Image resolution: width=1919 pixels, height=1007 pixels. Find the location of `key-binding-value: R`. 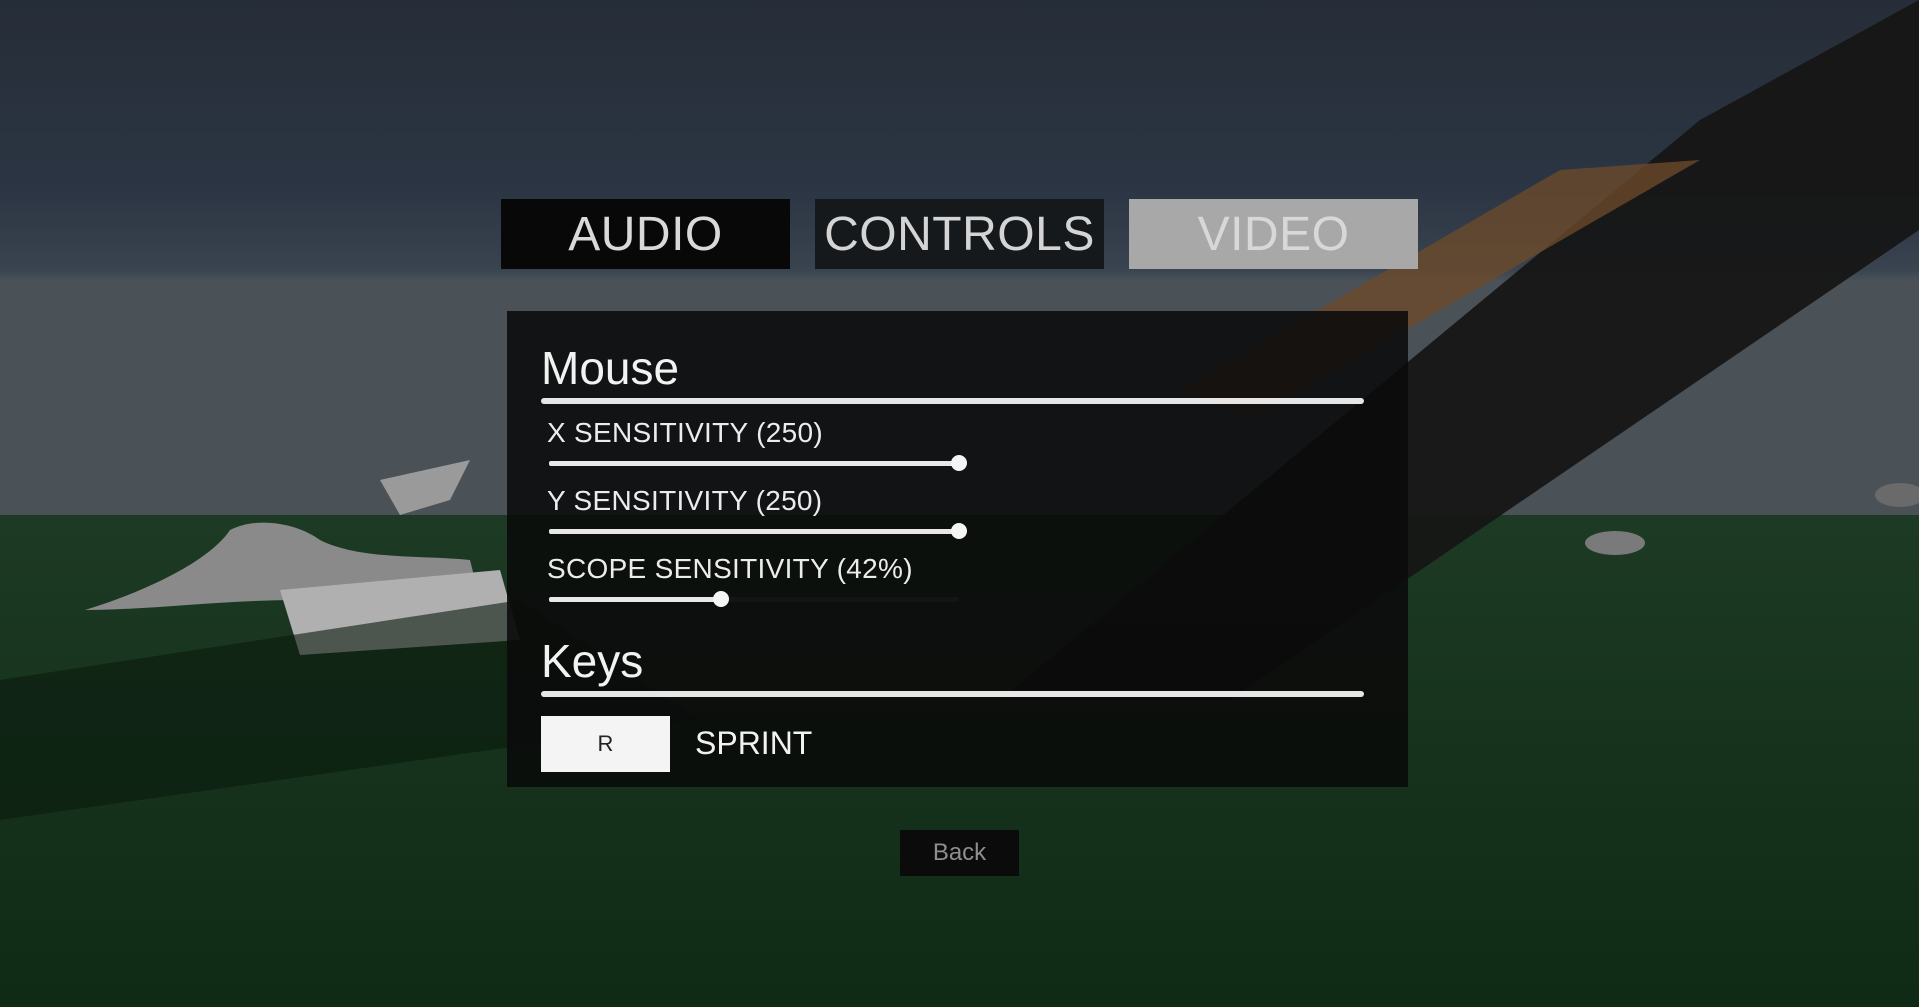

key-binding-value: R is located at coordinates (605, 743).